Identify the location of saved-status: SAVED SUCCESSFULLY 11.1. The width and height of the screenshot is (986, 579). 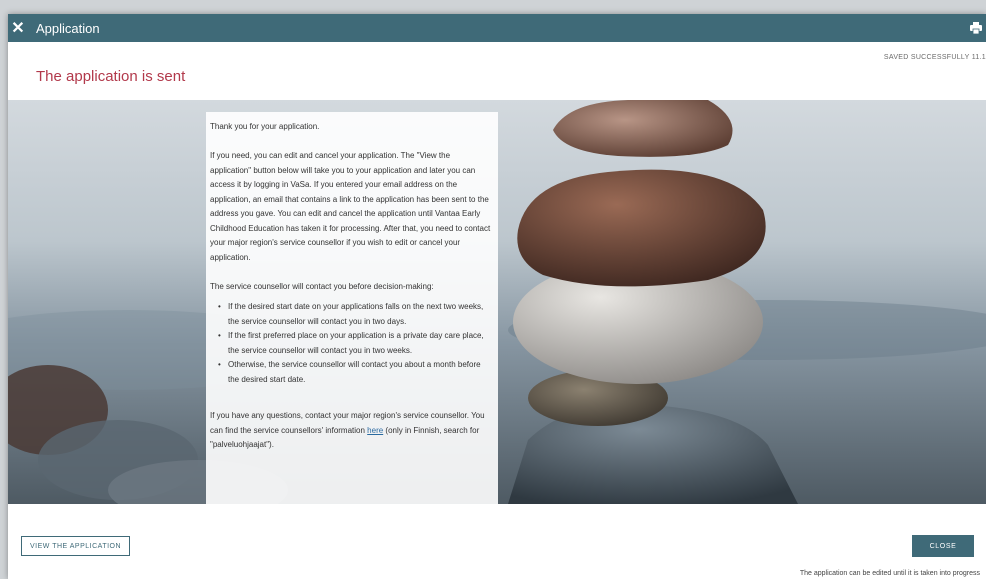
(934, 57).